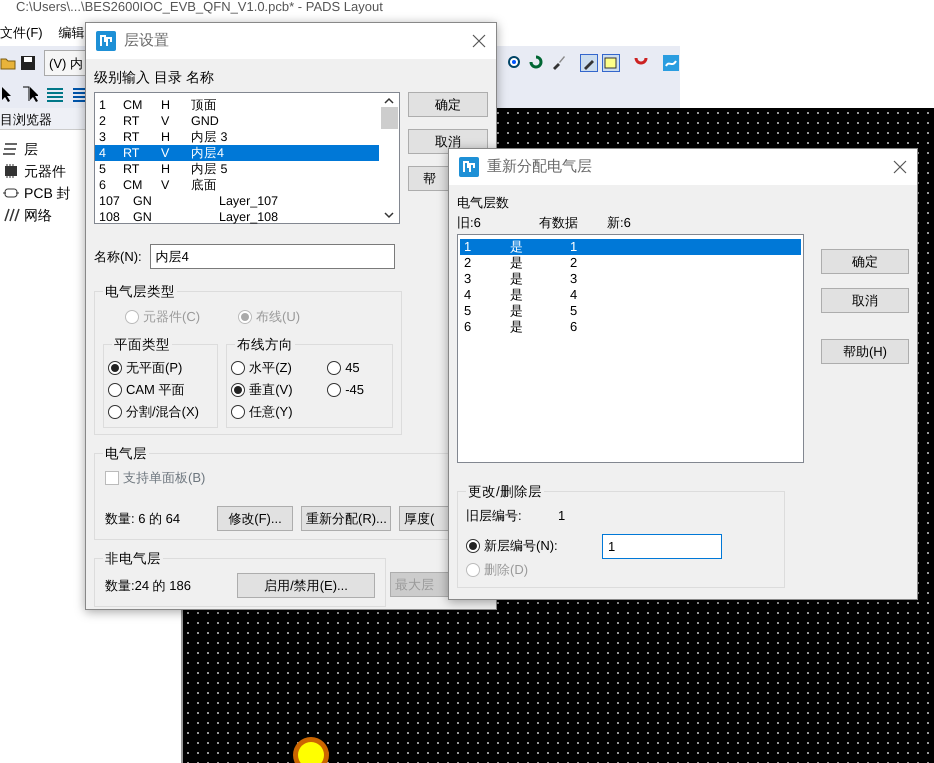  I want to click on list-item: 1 CM H 顶面, so click(237, 105).